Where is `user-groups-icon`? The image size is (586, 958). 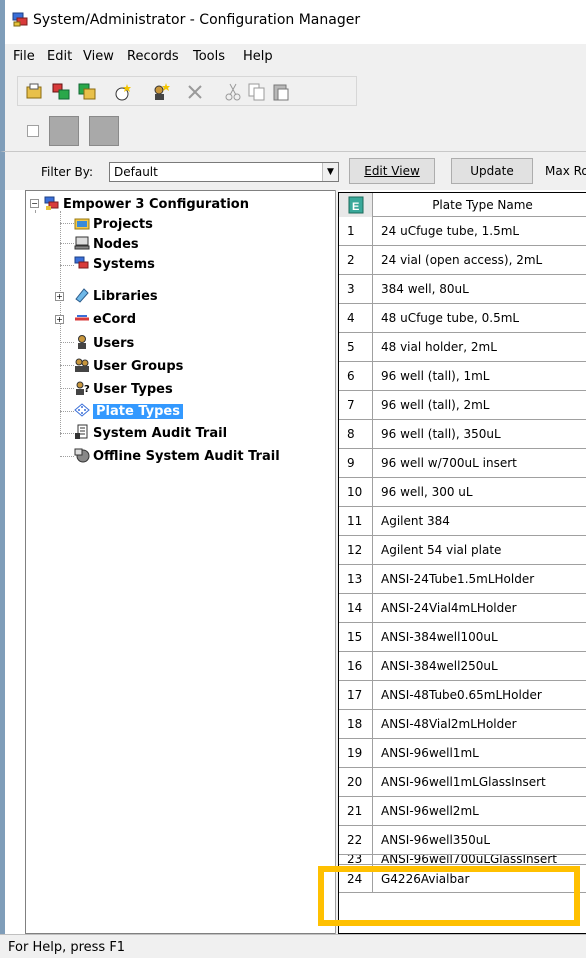
user-groups-icon is located at coordinates (82, 365).